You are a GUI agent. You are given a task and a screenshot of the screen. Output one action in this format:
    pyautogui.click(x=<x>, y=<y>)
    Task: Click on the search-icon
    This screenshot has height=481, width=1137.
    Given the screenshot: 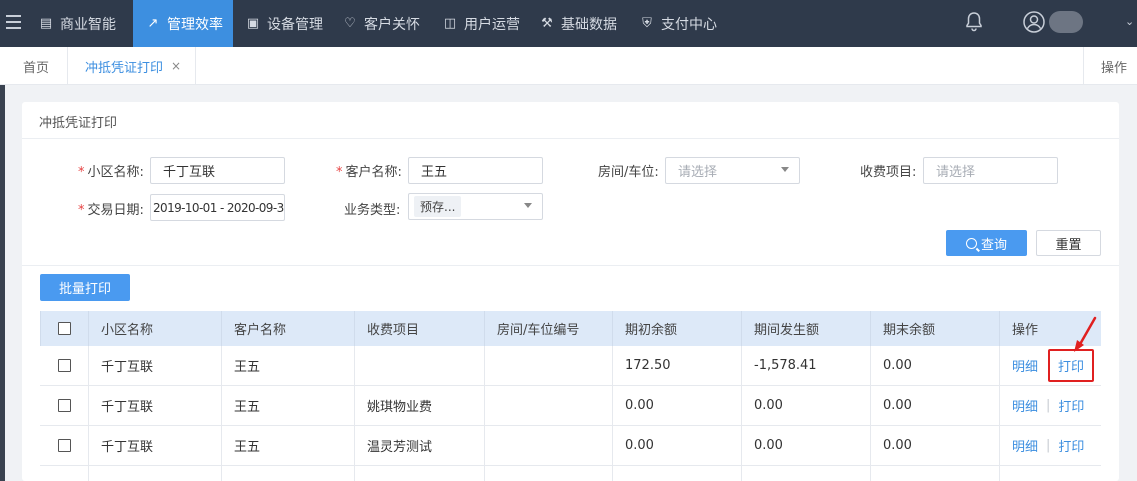 What is the action you would take?
    pyautogui.click(x=971, y=243)
    